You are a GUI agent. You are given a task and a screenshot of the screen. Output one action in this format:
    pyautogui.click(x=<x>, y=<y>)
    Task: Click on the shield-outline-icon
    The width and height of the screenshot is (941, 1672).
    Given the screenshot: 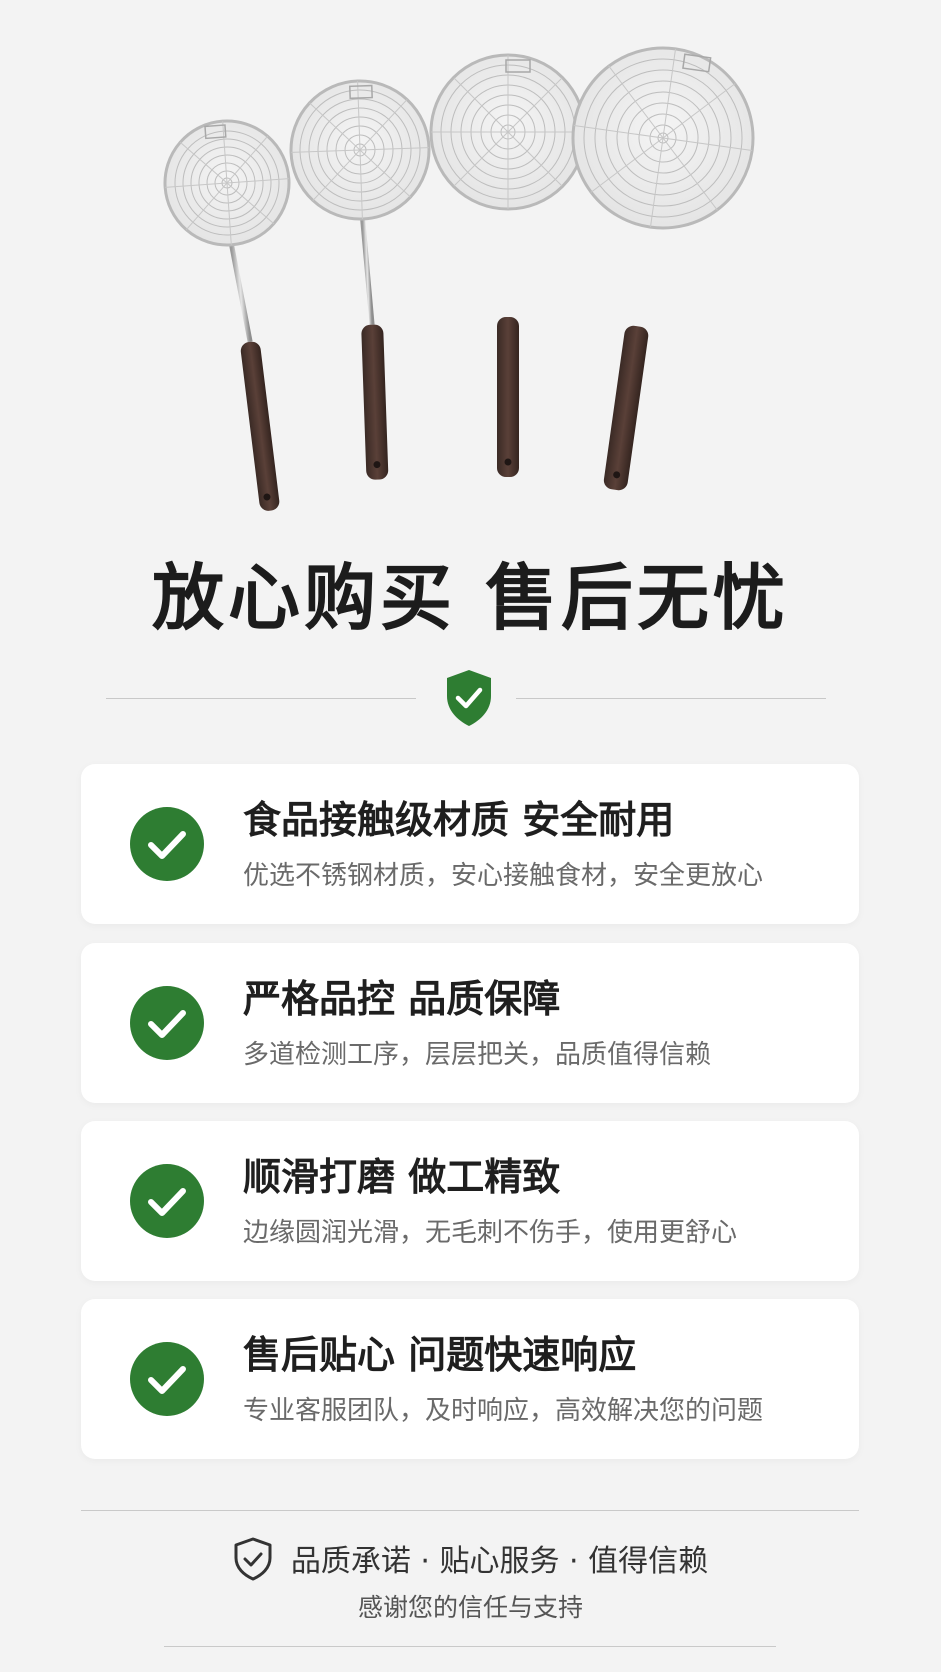 What is the action you would take?
    pyautogui.click(x=253, y=1558)
    